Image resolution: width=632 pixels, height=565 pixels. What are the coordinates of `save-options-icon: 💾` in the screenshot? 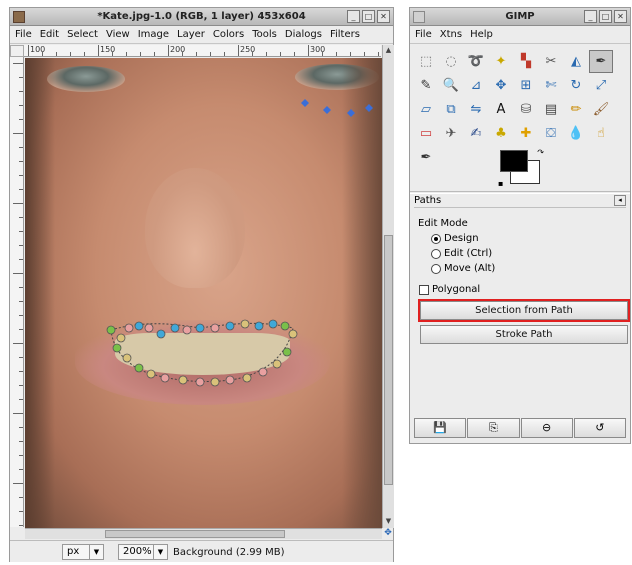 It's located at (440, 428).